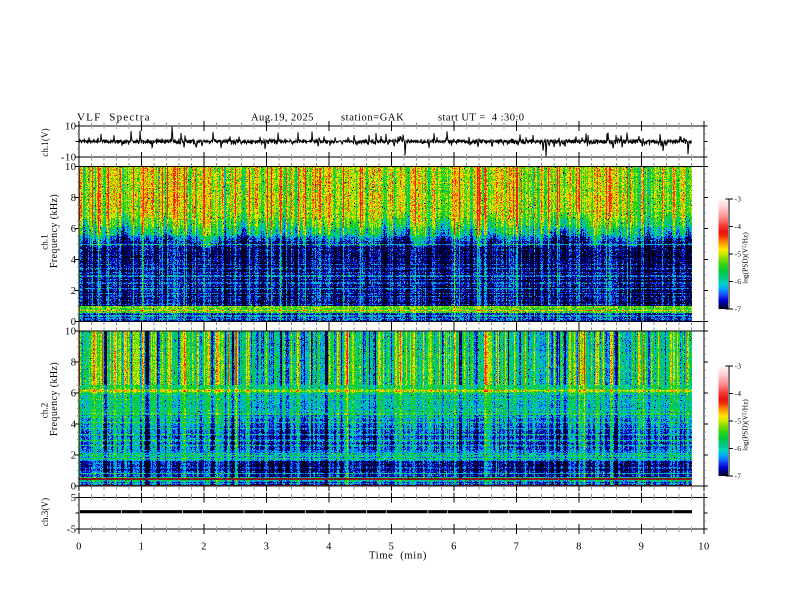  What do you see at coordinates (481, 118) in the screenshot?
I see `svg-text: start UT = 4 :30:0` at bounding box center [481, 118].